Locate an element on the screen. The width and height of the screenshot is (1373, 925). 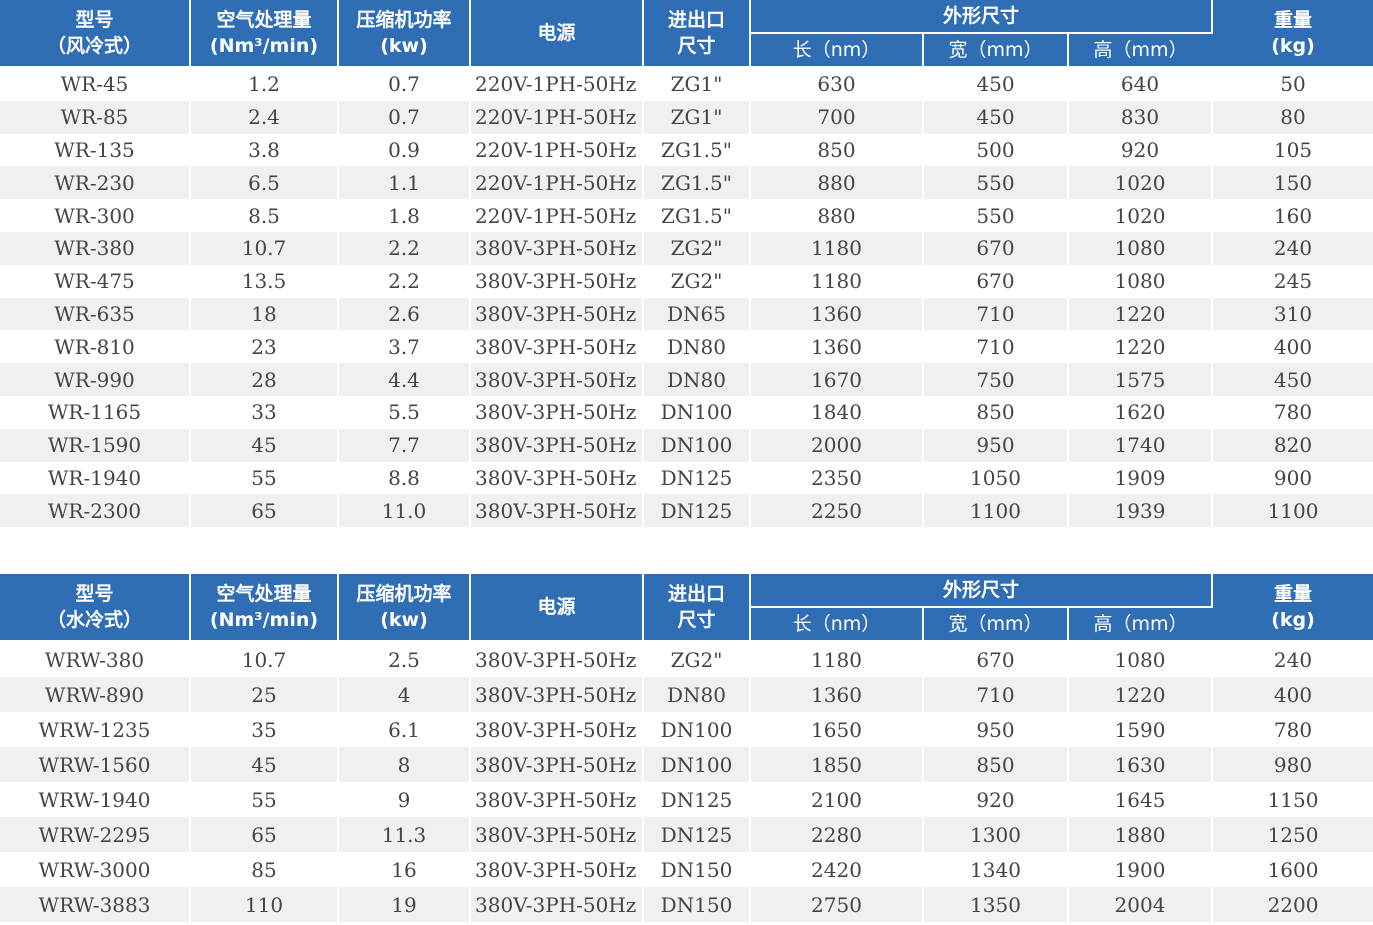
cell-height: 1575 is located at coordinates (1141, 379).